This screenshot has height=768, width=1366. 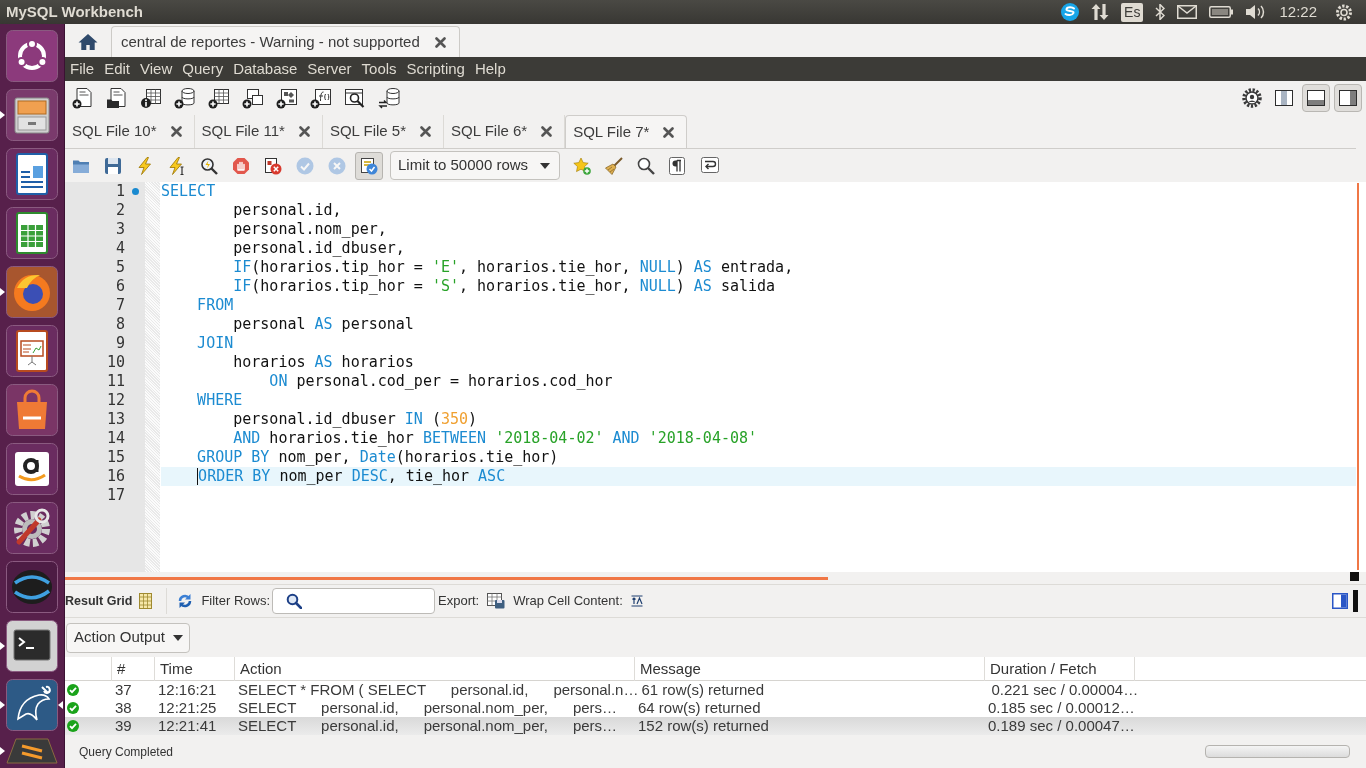 What do you see at coordinates (32, 292) in the screenshot?
I see `globe-icon` at bounding box center [32, 292].